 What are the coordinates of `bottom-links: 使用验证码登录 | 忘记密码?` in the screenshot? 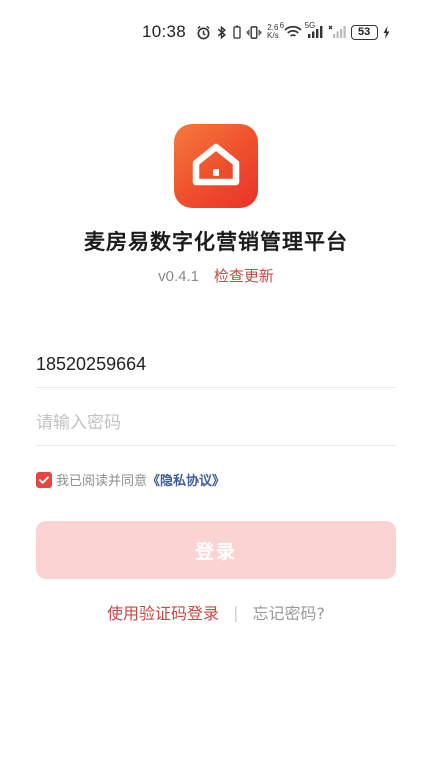 It's located at (216, 612).